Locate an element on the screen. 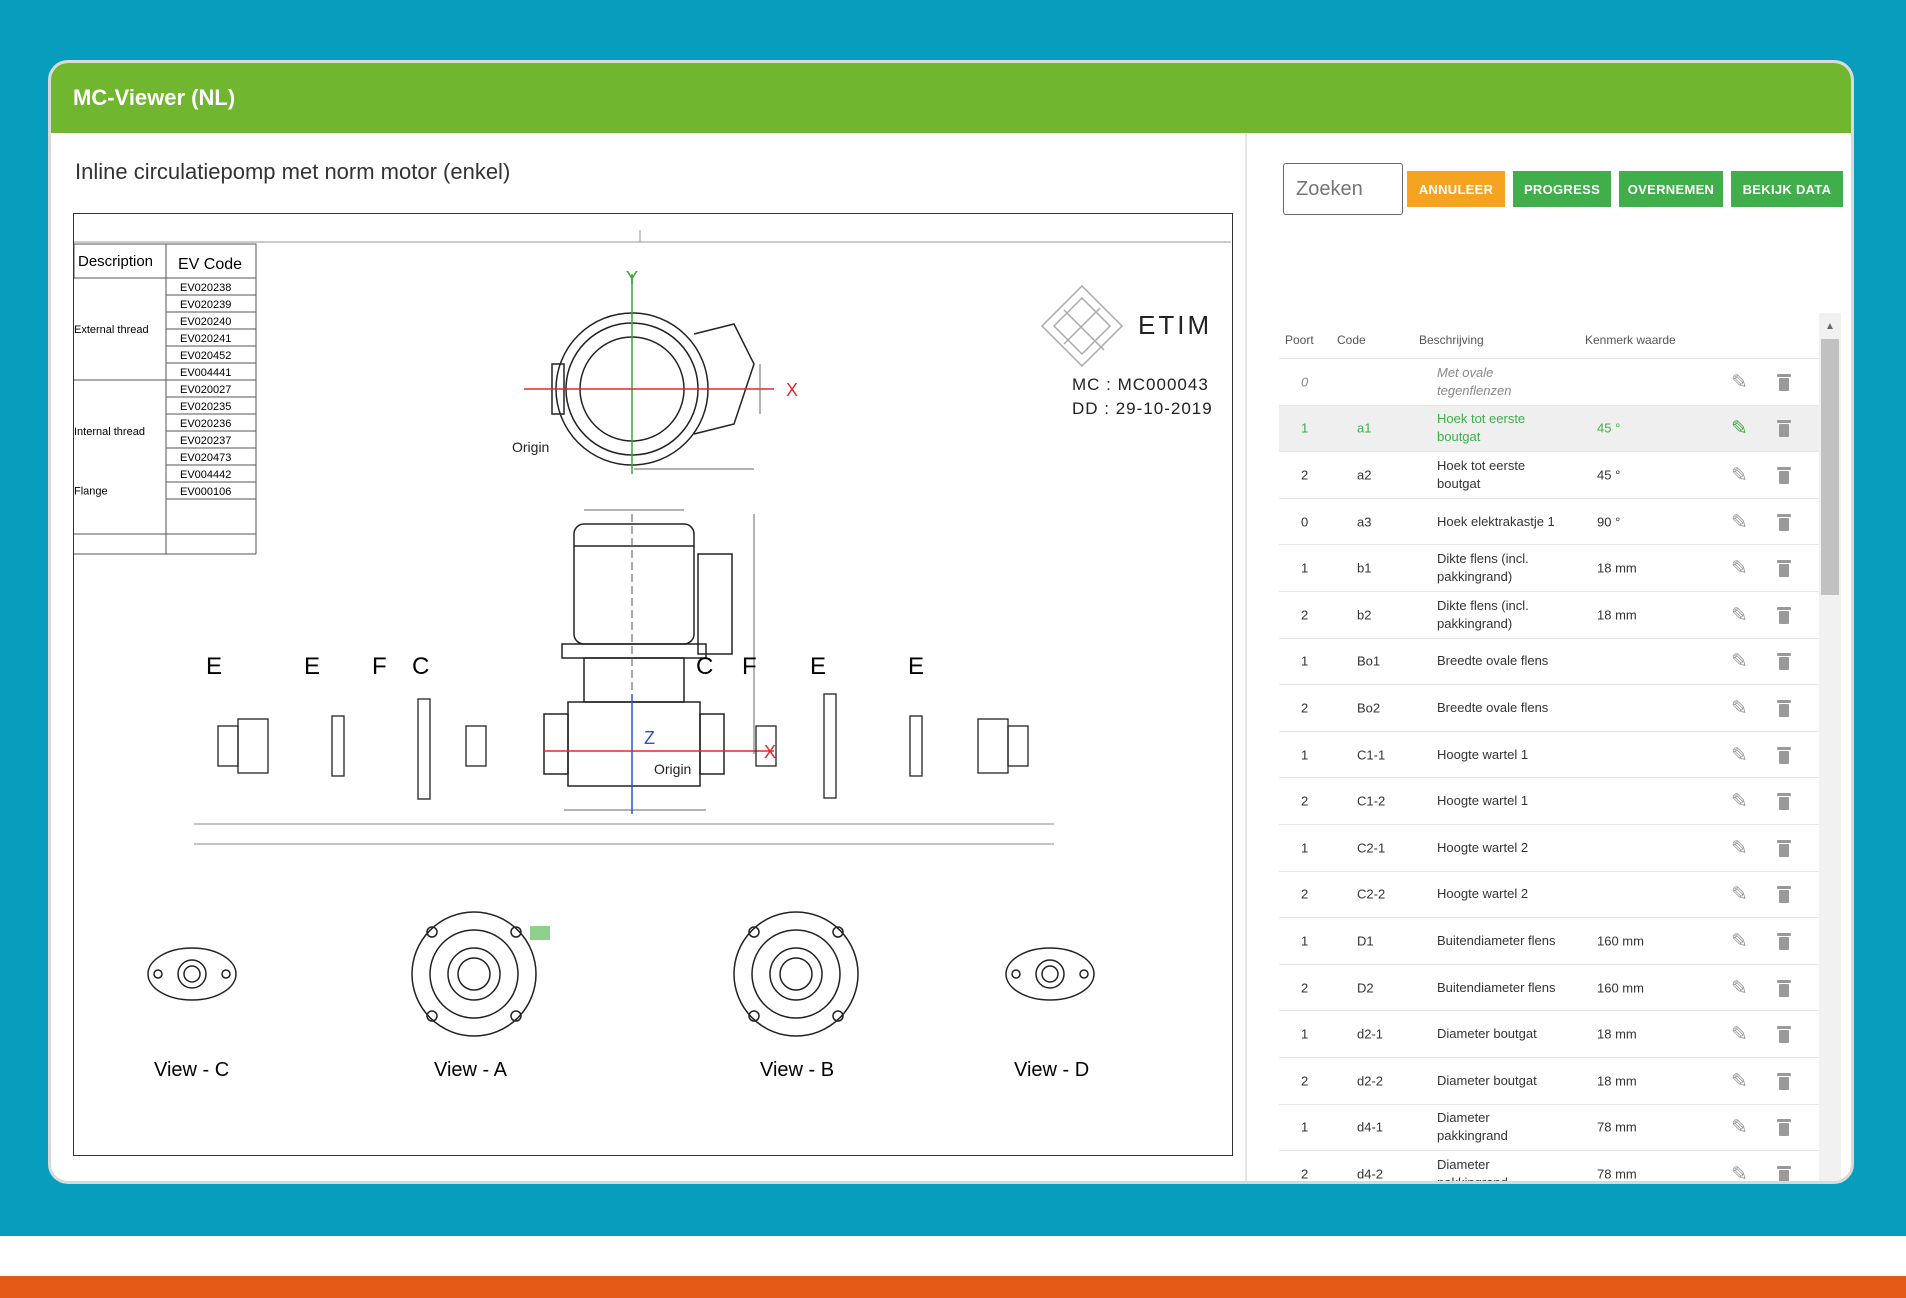 This screenshot has height=1298, width=1906. cell-code: C2-1 is located at coordinates (1371, 848).